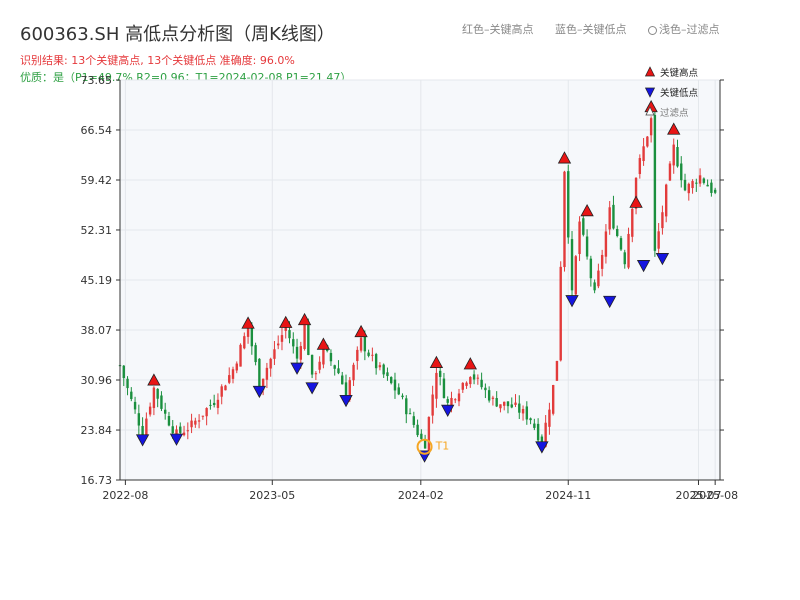 This screenshot has height=600, width=800. I want to click on legend-label: 关键高点, so click(679, 73).